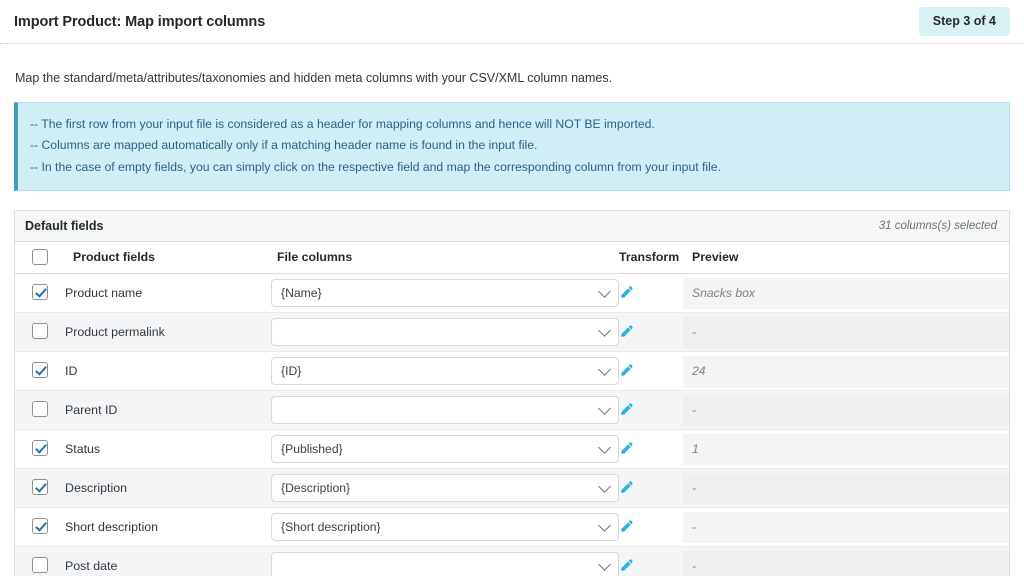 This screenshot has width=1024, height=576. Describe the element at coordinates (291, 370) in the screenshot. I see `file-column-value: {ID}` at that location.